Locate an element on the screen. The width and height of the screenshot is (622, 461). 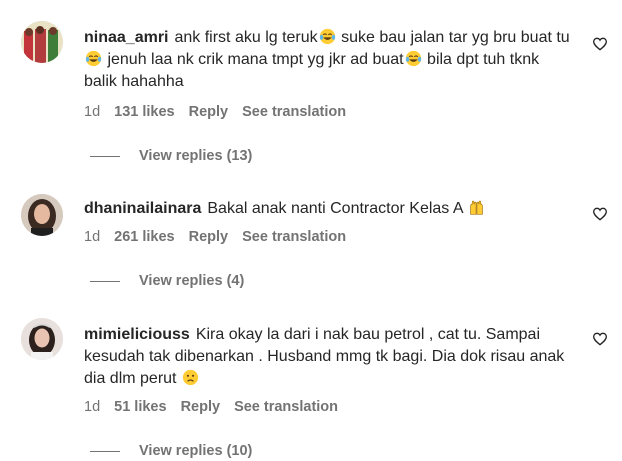
username: dhaninailainara is located at coordinates (142, 208).